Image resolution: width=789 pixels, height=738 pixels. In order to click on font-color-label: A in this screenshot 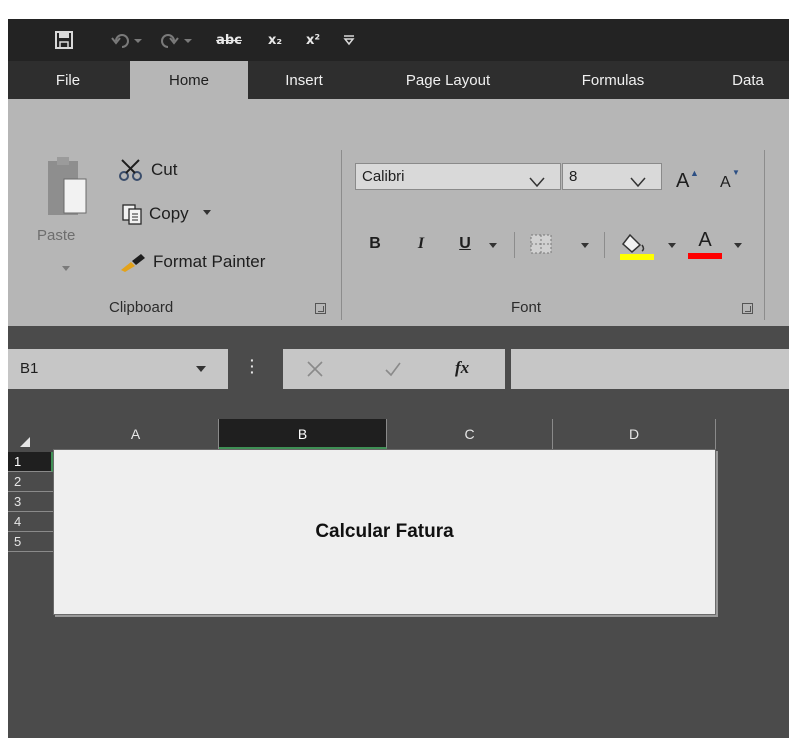, I will do `click(705, 240)`.